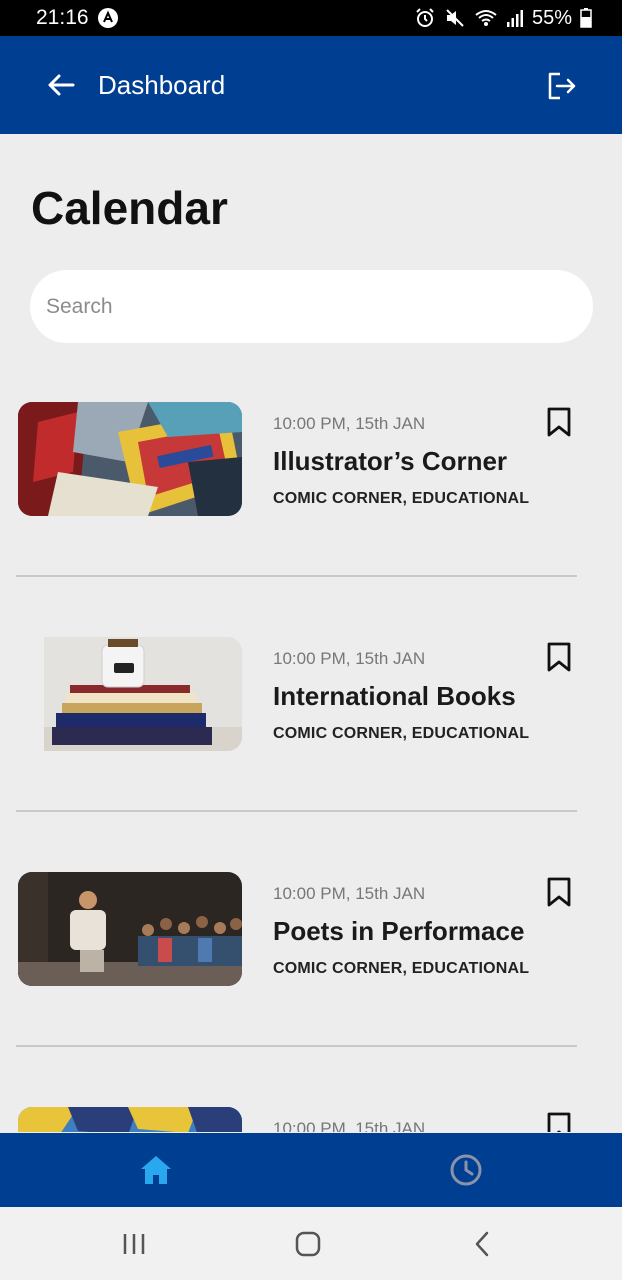 The width and height of the screenshot is (622, 1280). I want to click on header-title: Dashboard, so click(162, 85).